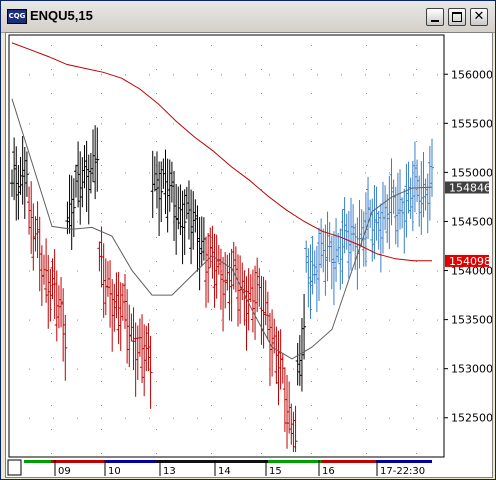  What do you see at coordinates (17, 16) in the screenshot?
I see `cqg-app-icon: CQG` at bounding box center [17, 16].